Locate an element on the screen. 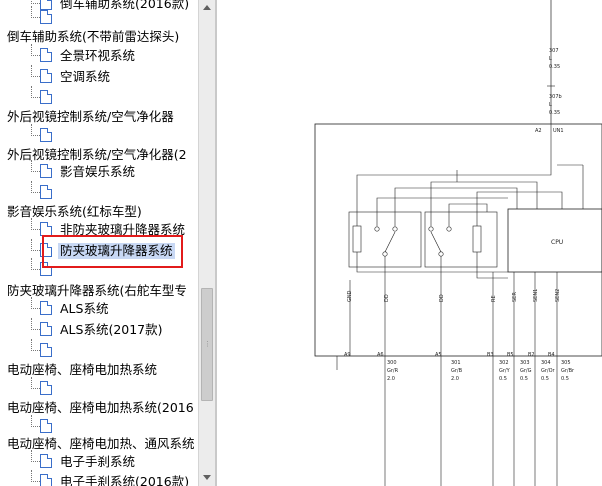  wire-code: 305 is located at coordinates (566, 363).